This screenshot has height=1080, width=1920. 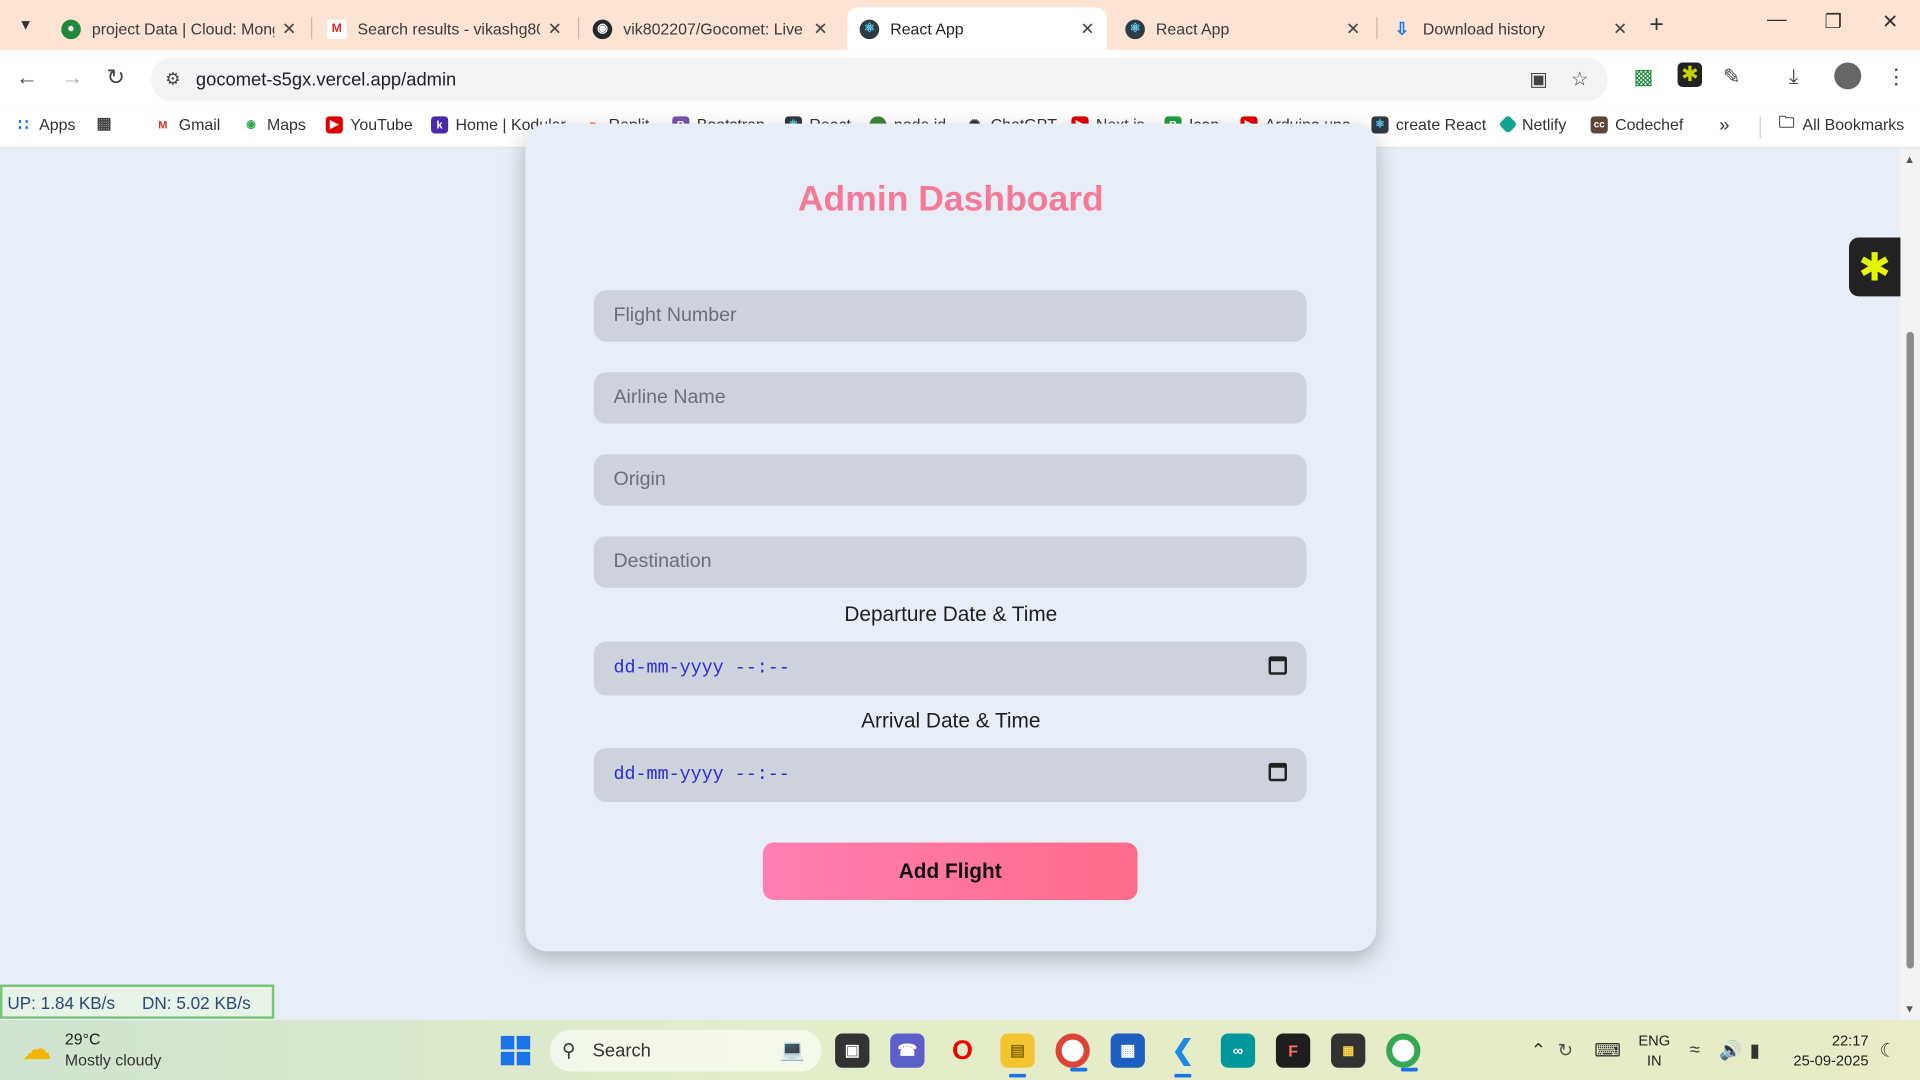 I want to click on extensions-puzzle-icon: ✎, so click(x=1731, y=77).